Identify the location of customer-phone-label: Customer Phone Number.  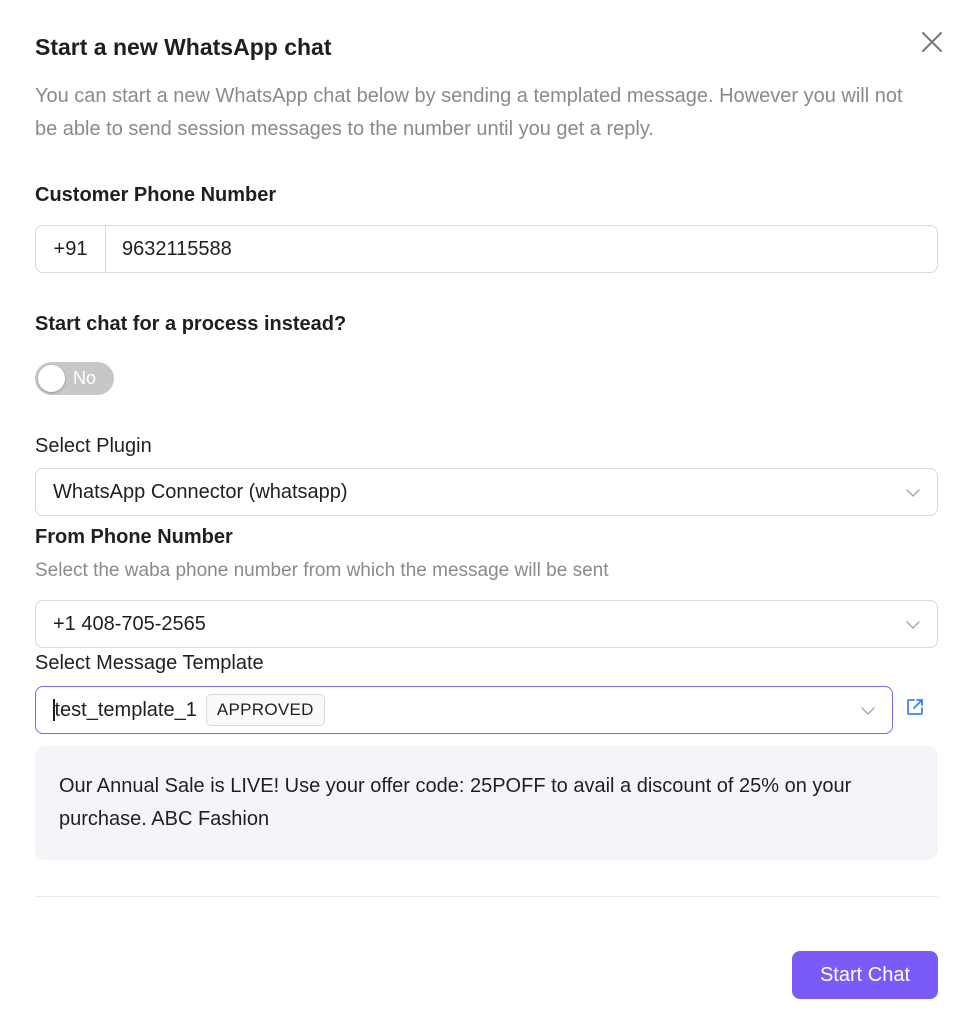
(156, 195).